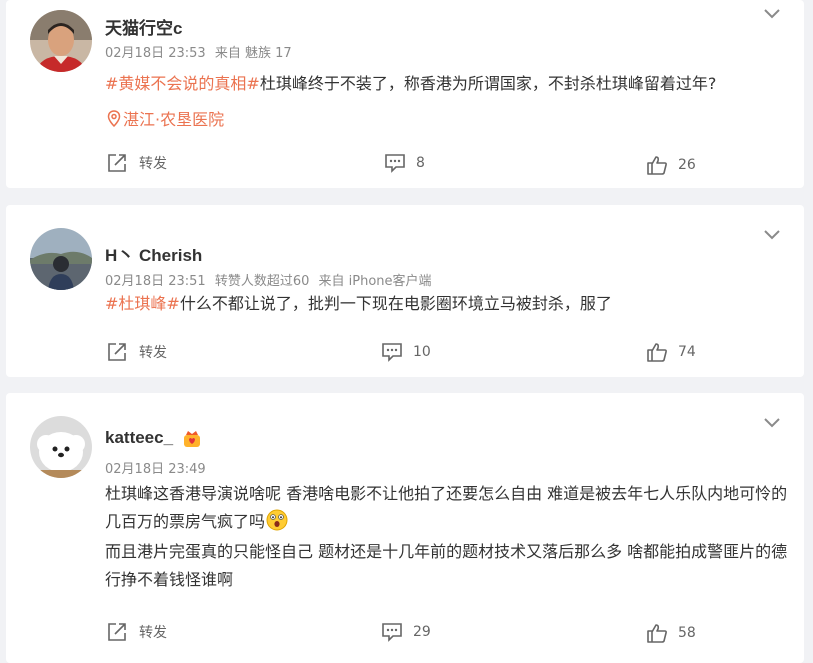 The image size is (813, 663). Describe the element at coordinates (488, 83) in the screenshot. I see `post-body: 杜琪峰终于不装了，称香港为所谓国家，不封杀杜琪峰留着过年?` at that location.